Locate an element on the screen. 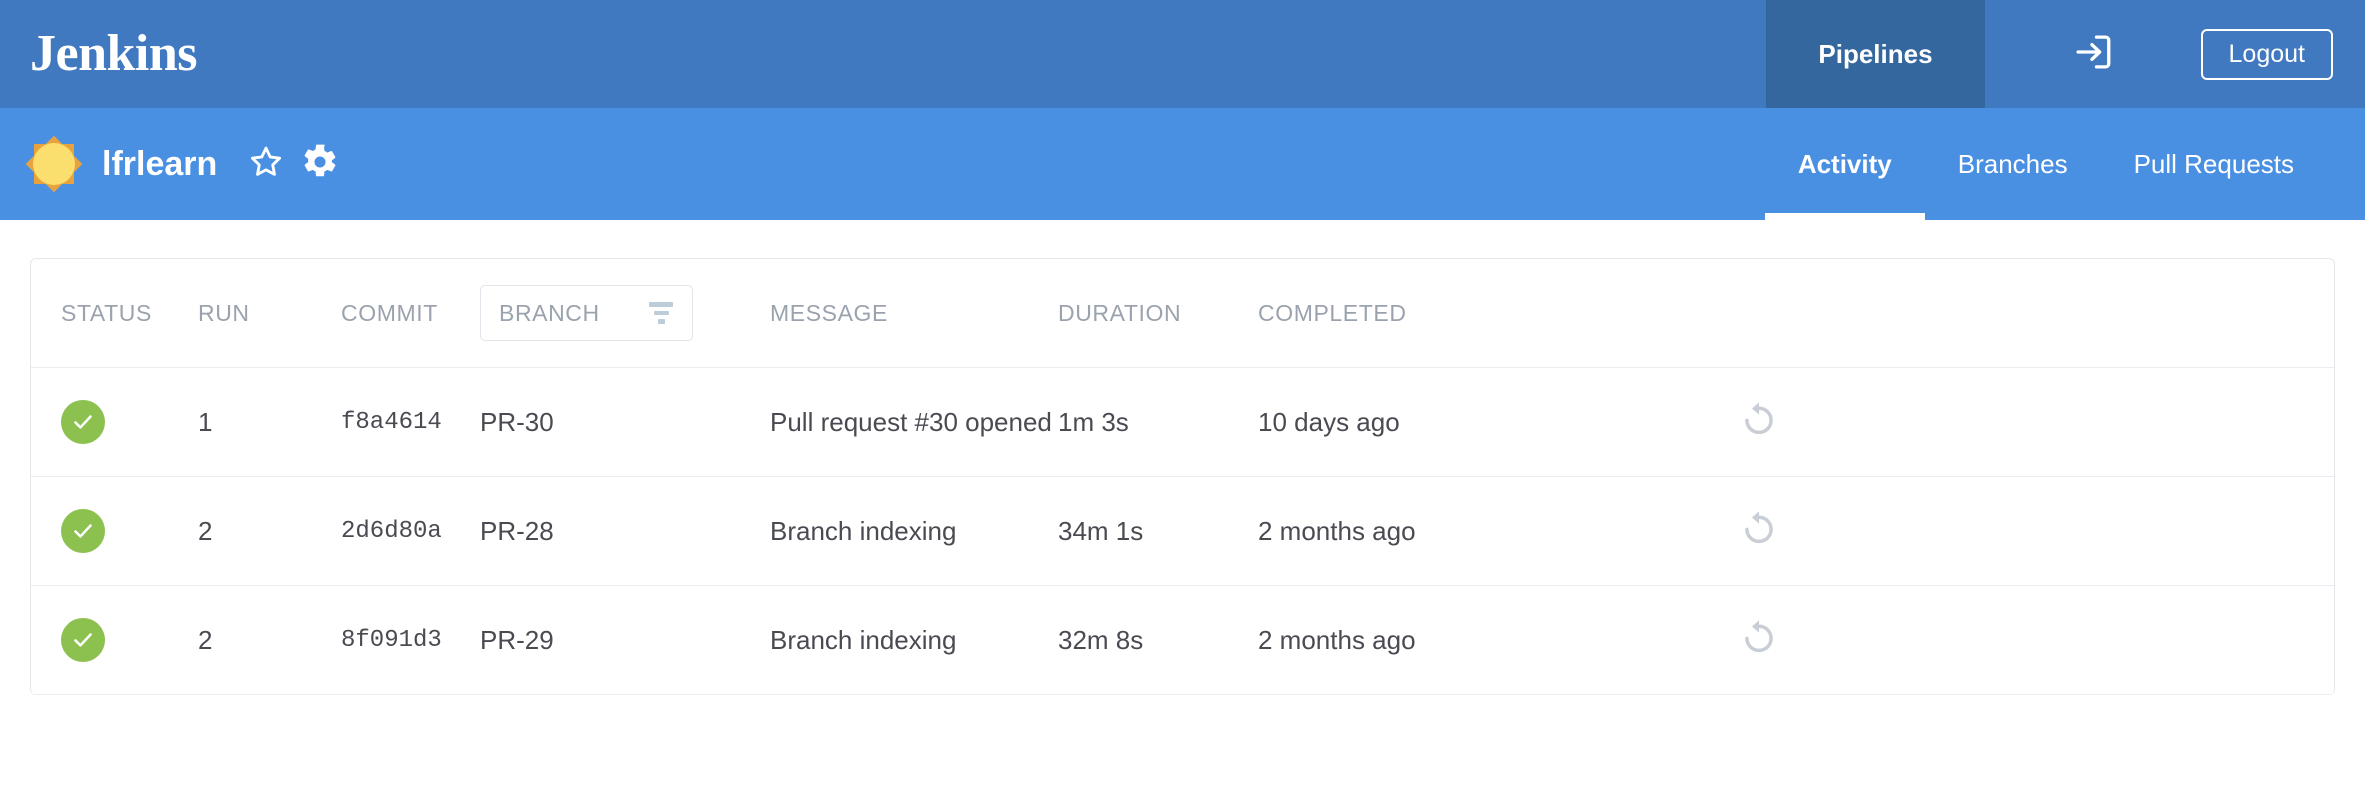 The image size is (2365, 791). branch-filter-dropdown: BRANCH is located at coordinates (586, 313).